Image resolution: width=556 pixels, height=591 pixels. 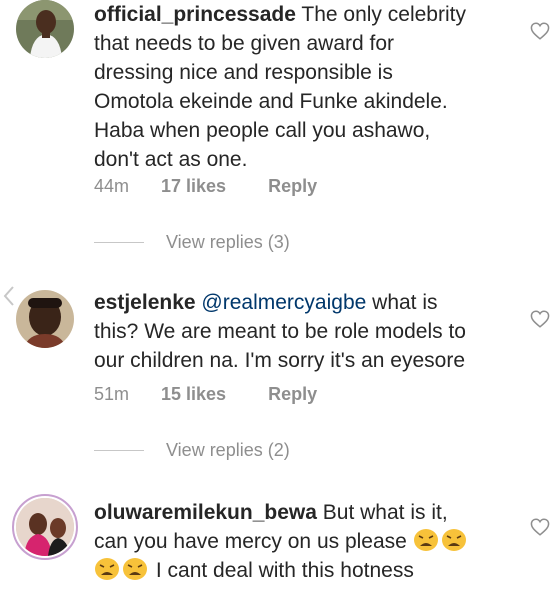 I want to click on view-replies-label: View replies (3), so click(x=228, y=242).